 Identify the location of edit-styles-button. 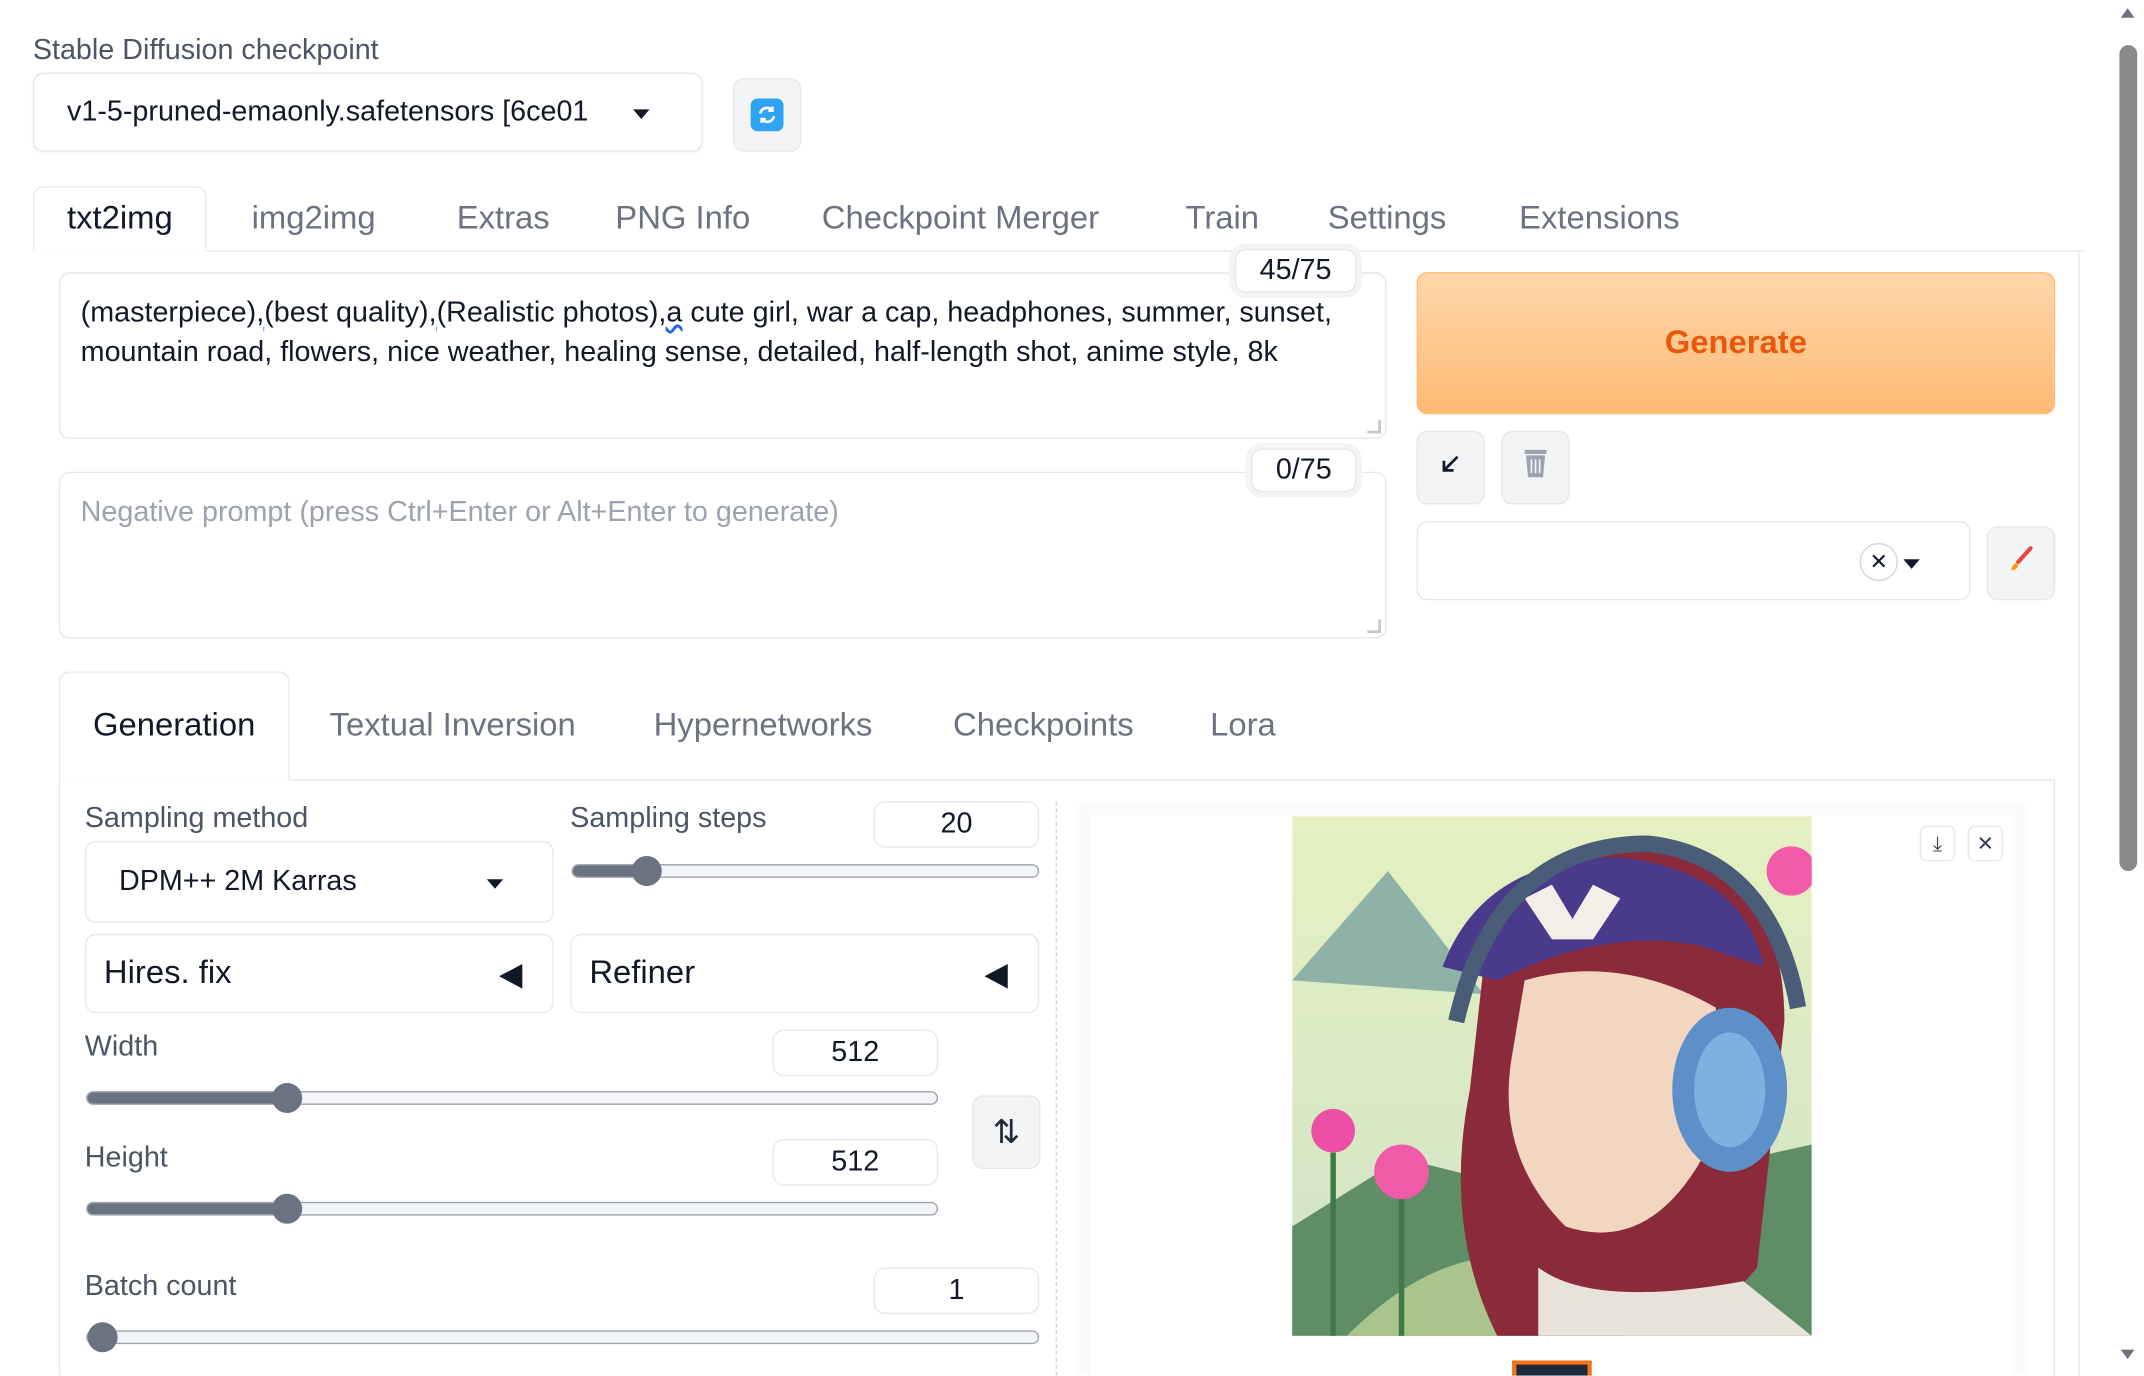
(2021, 563).